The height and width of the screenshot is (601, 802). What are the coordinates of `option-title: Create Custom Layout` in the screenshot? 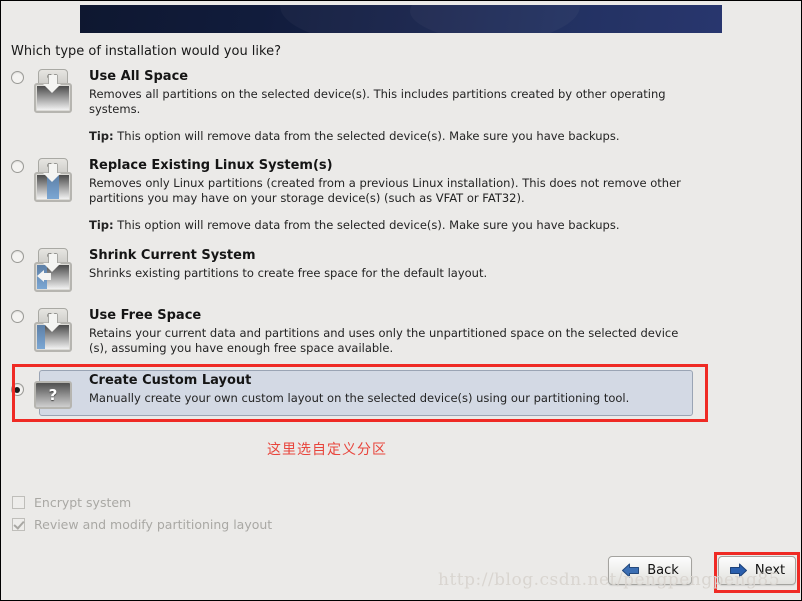 It's located at (170, 380).